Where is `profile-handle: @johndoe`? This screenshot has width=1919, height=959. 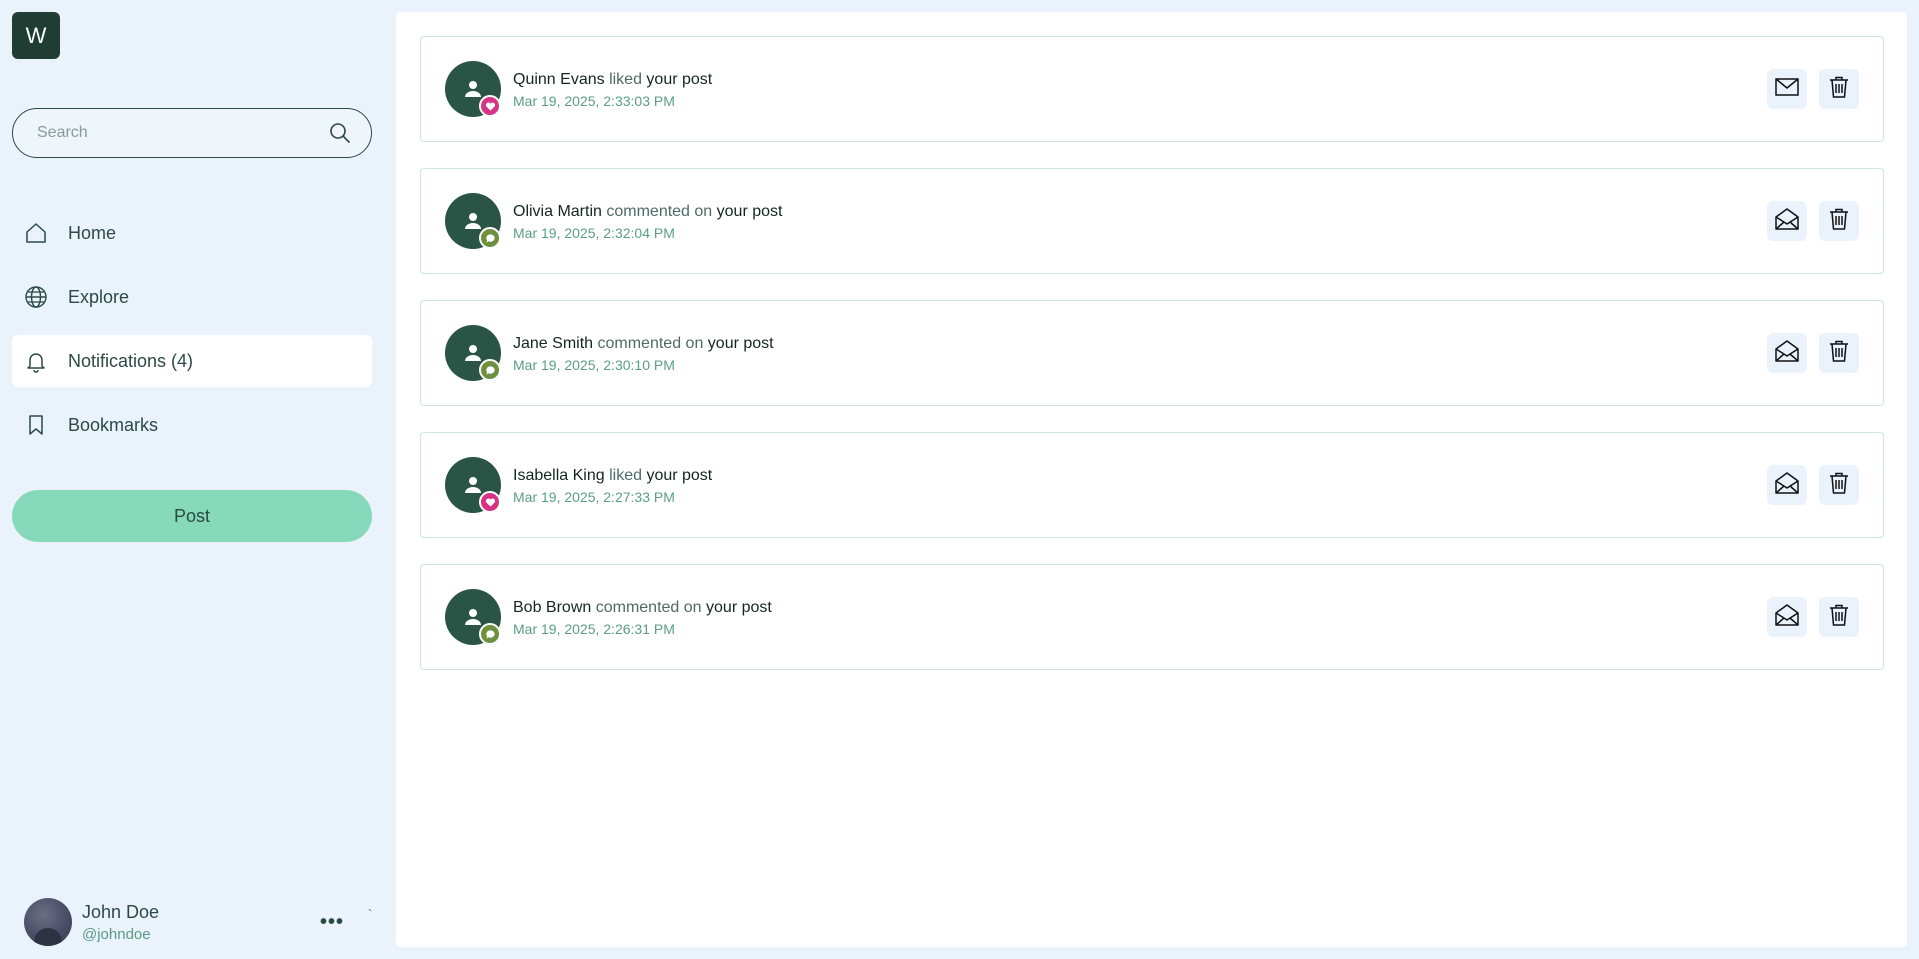 profile-handle: @johndoe is located at coordinates (116, 934).